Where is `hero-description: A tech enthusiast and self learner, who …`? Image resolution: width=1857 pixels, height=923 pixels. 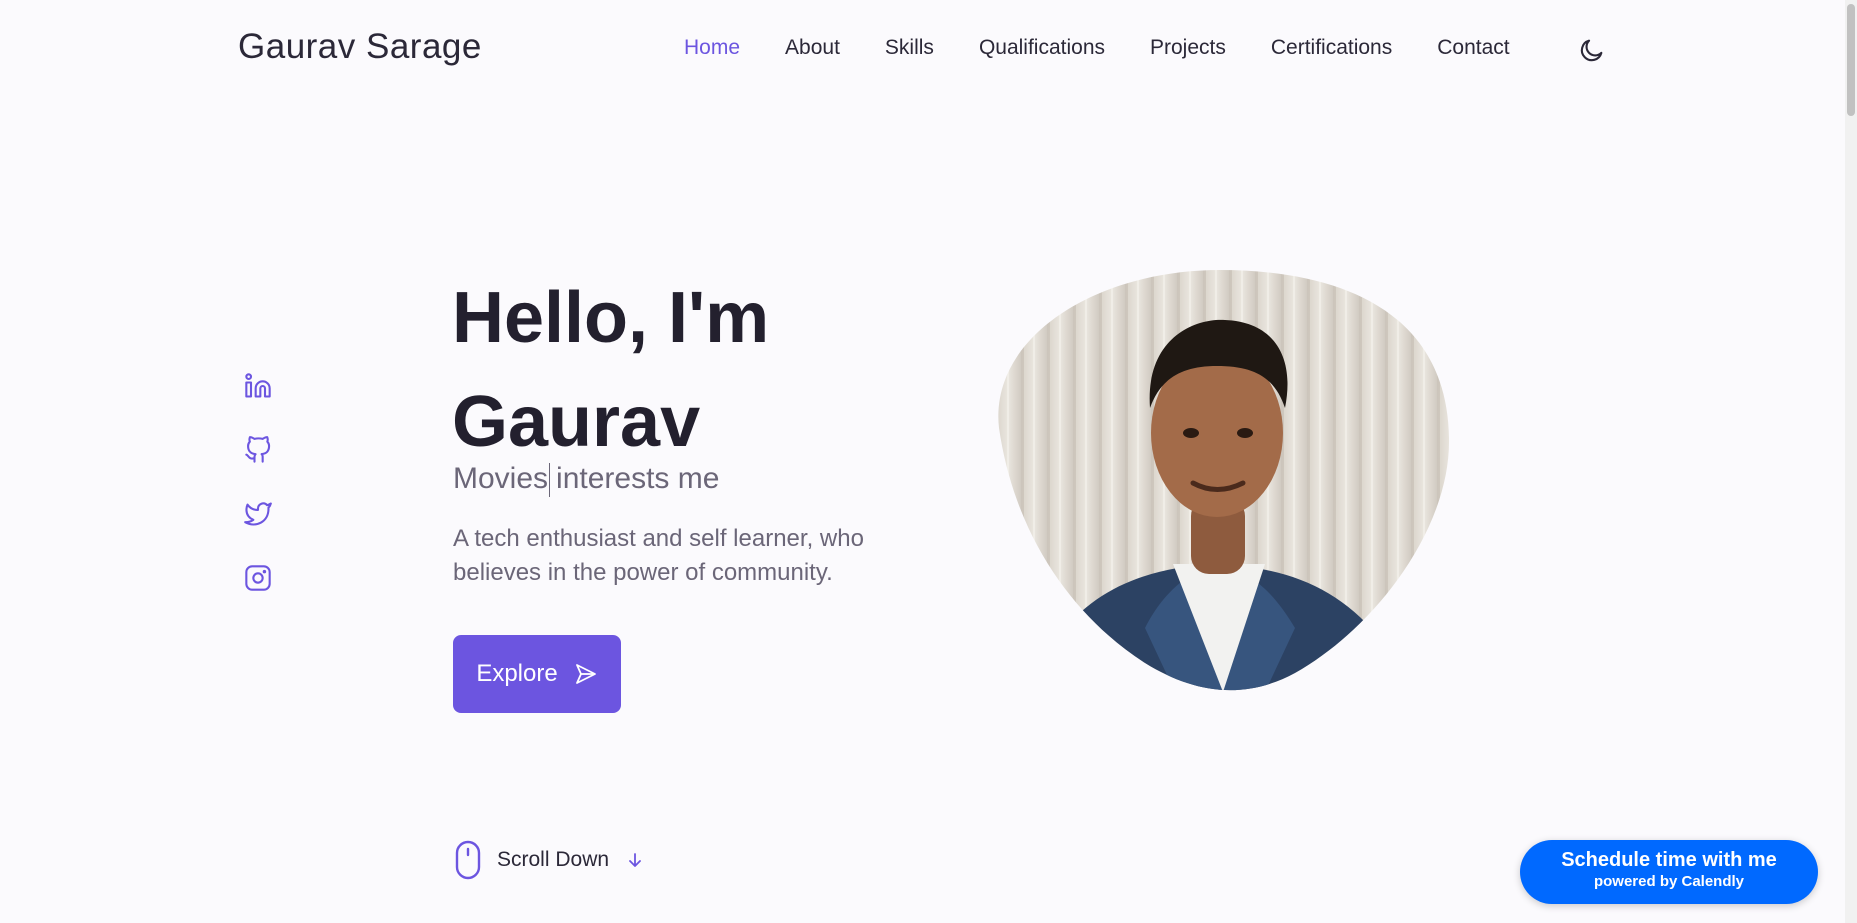 hero-description: A tech enthusiast and self learner, who … is located at coordinates (658, 555).